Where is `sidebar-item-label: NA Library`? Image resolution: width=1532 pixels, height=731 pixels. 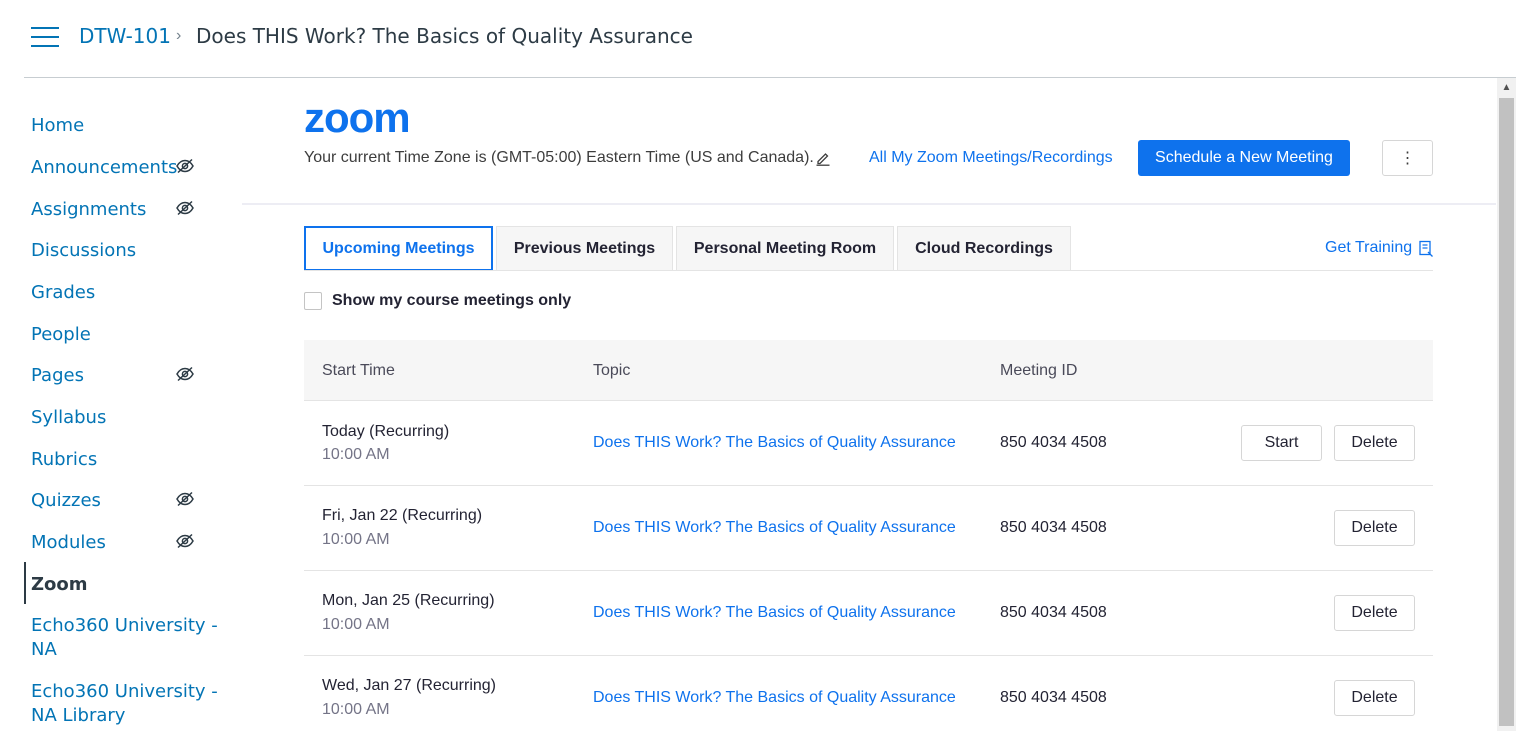
sidebar-item-label: NA Library is located at coordinates (78, 715).